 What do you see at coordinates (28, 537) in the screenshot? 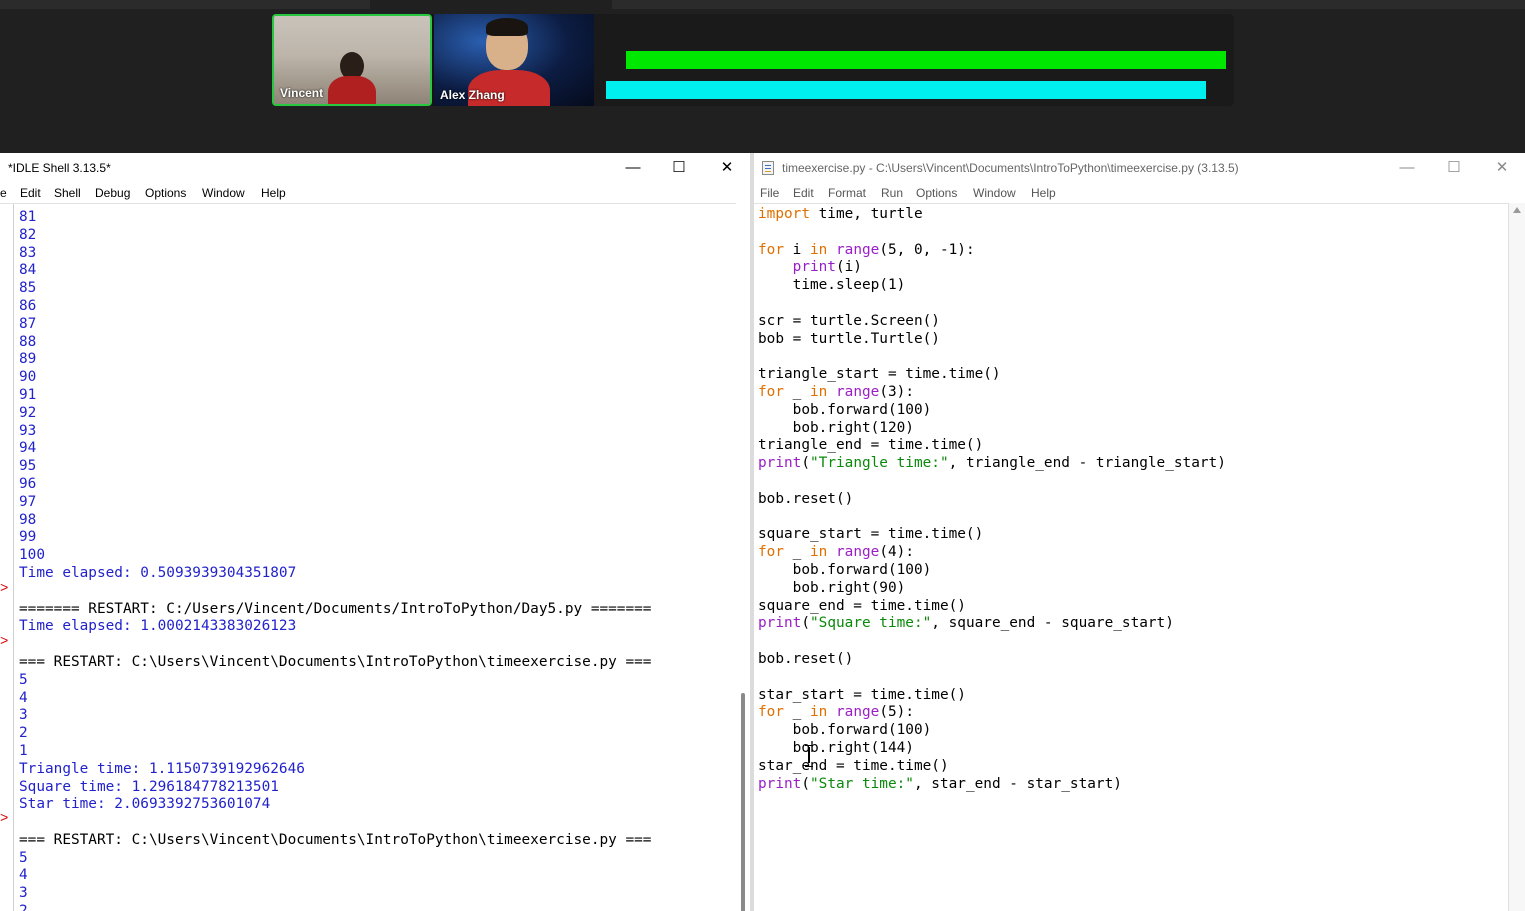
I see `shell-output-line: 99` at bounding box center [28, 537].